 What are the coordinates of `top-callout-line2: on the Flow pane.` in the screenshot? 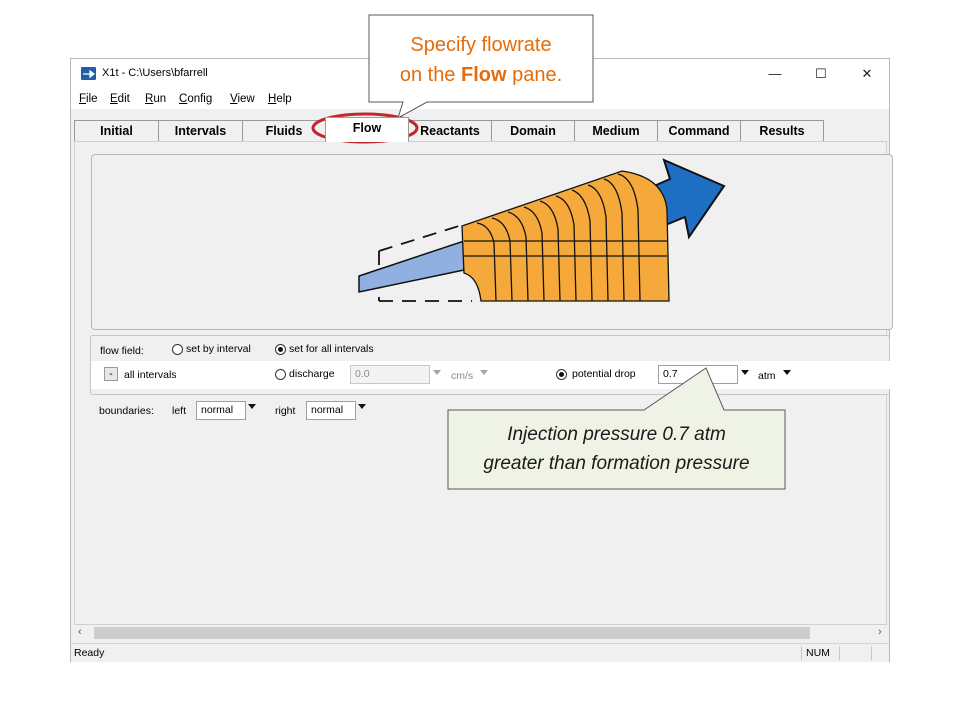 It's located at (481, 75).